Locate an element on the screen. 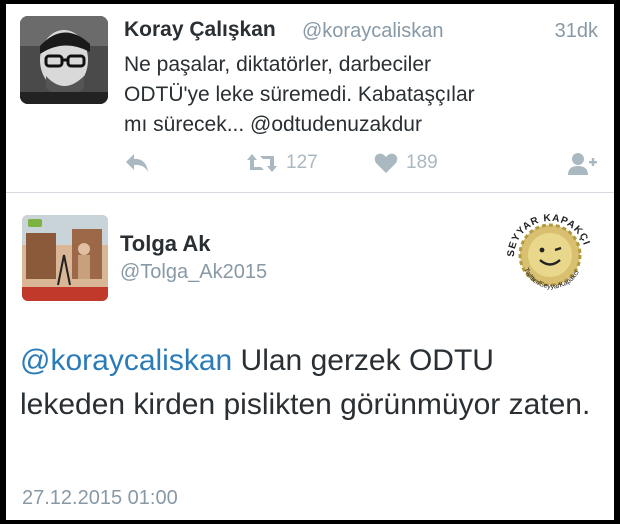 The image size is (620, 524). tweet-text-line: mı sürecek... @odtudenuzakdur is located at coordinates (273, 124).